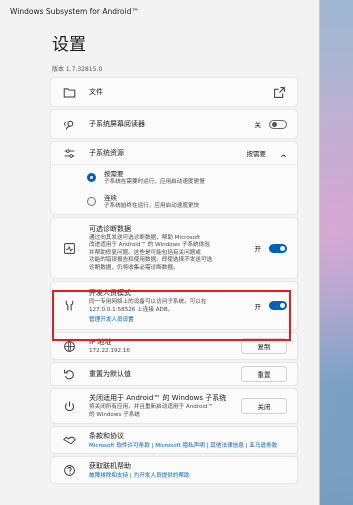 The width and height of the screenshot is (353, 505). What do you see at coordinates (69, 470) in the screenshot?
I see `help-icon` at bounding box center [69, 470].